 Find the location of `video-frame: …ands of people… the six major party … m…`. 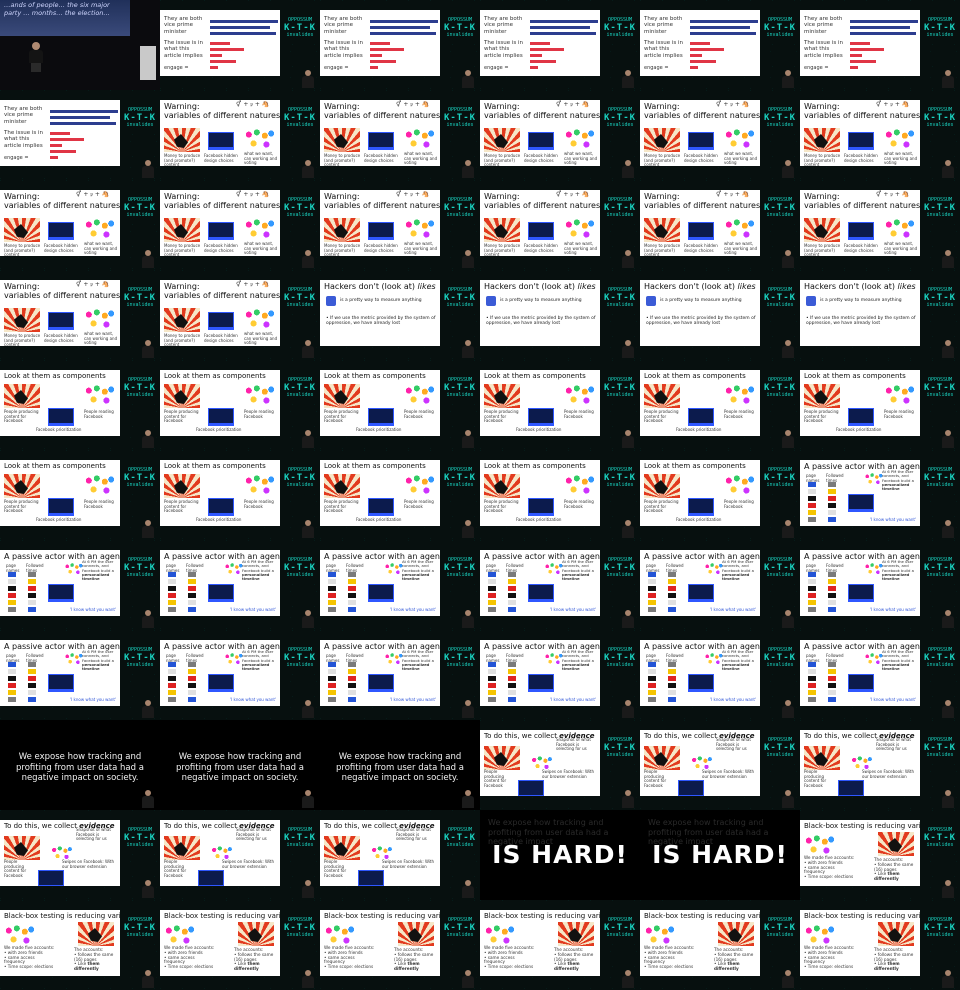

video-frame: …ands of people… the six major party … m… is located at coordinates (80, 45).